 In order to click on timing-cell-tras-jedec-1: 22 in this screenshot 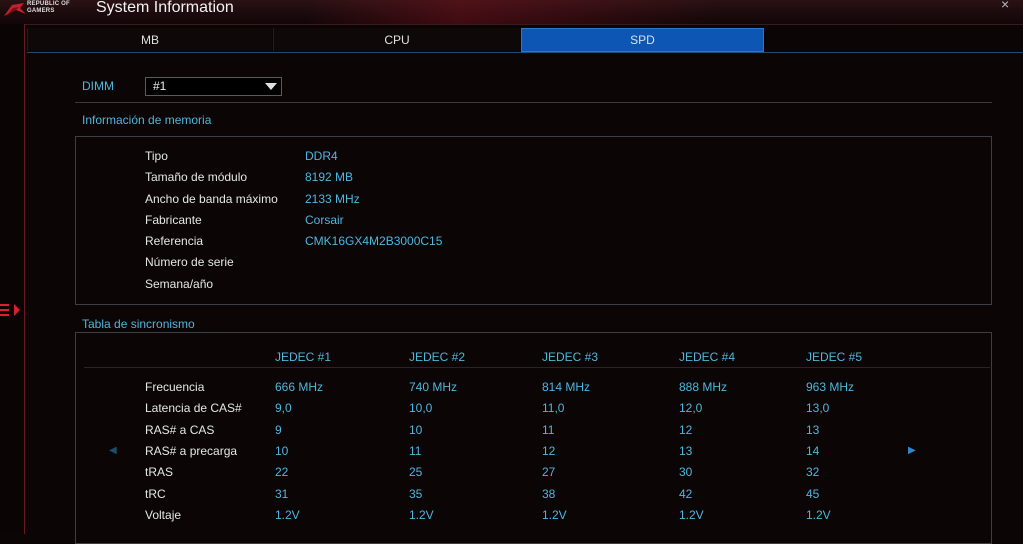, I will do `click(282, 472)`.